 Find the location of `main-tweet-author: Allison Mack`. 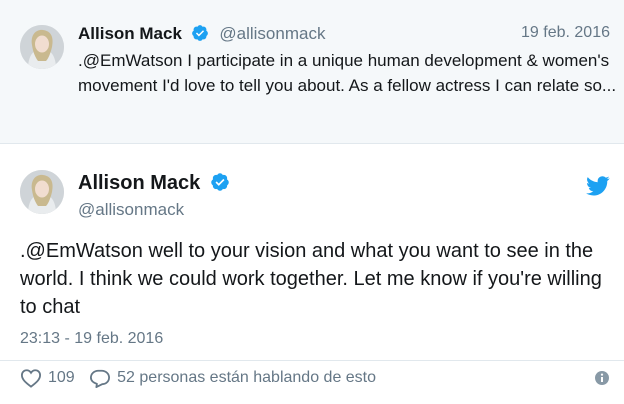

main-tweet-author: Allison Mack is located at coordinates (154, 185).